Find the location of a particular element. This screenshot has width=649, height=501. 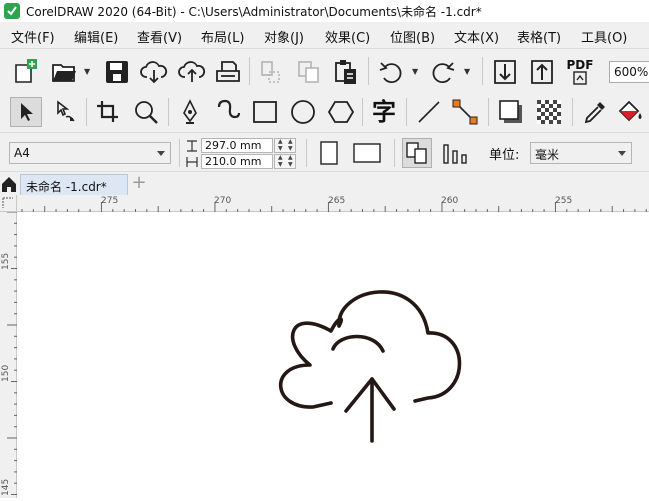

text-tool-icon: 字 is located at coordinates (384, 112).